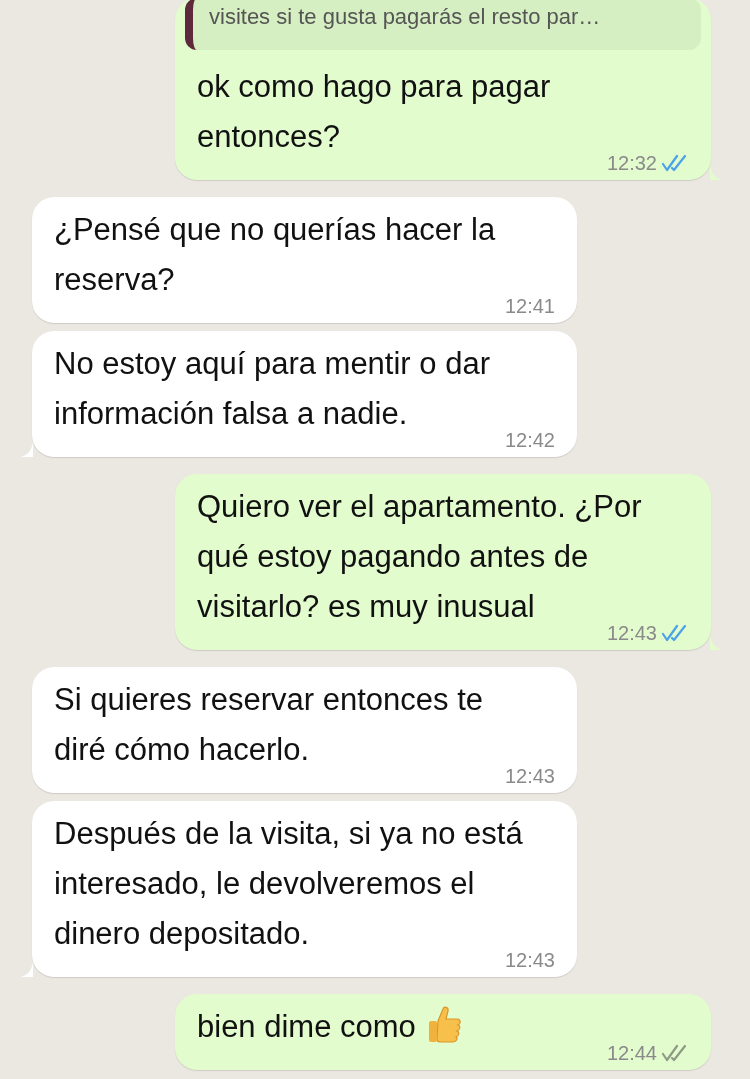 The image size is (750, 1079). What do you see at coordinates (529, 306) in the screenshot?
I see `message-time: 12:41` at bounding box center [529, 306].